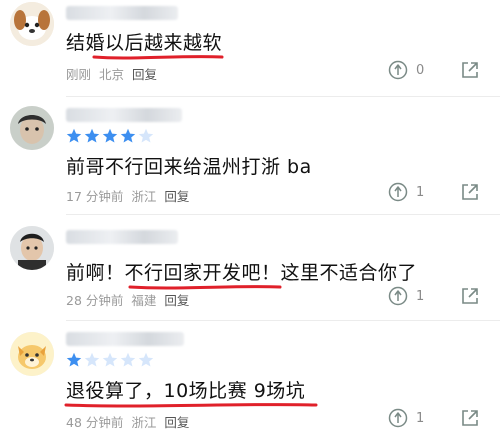  I want to click on comment-location: 北京, so click(112, 74).